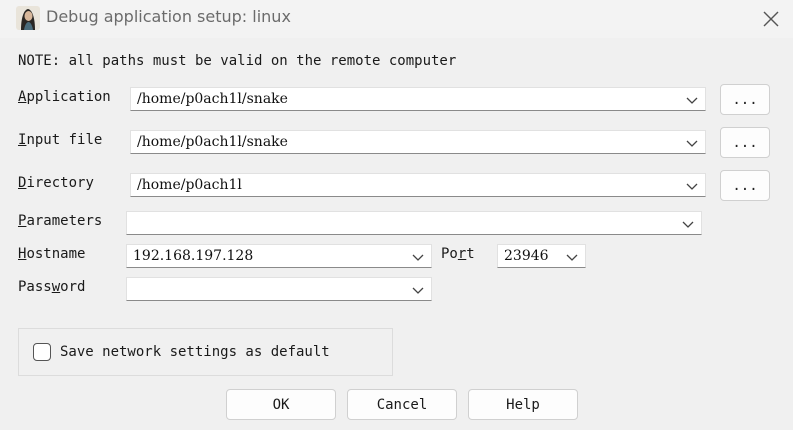  What do you see at coordinates (64, 97) in the screenshot?
I see `application-label: Application` at bounding box center [64, 97].